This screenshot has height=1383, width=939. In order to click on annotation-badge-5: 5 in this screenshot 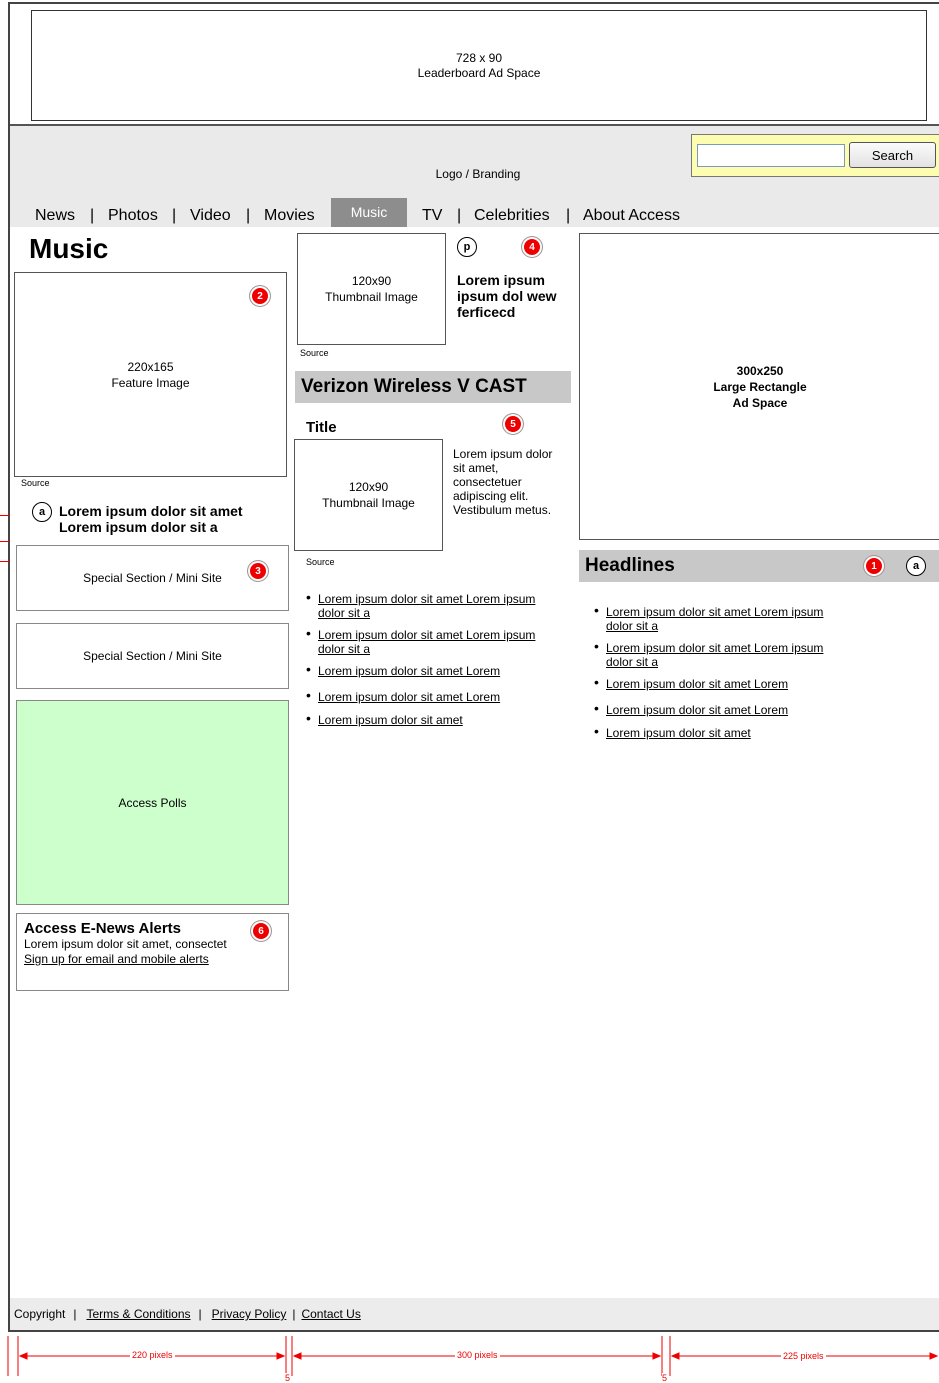, I will do `click(513, 424)`.